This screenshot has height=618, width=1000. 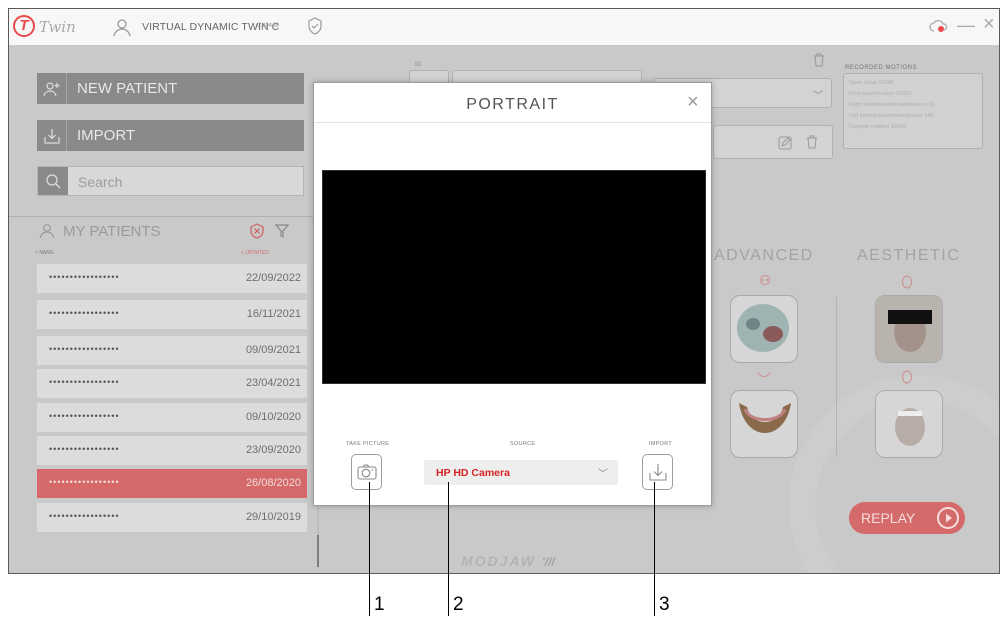 I want to click on minimize-icon: —, so click(x=966, y=25).